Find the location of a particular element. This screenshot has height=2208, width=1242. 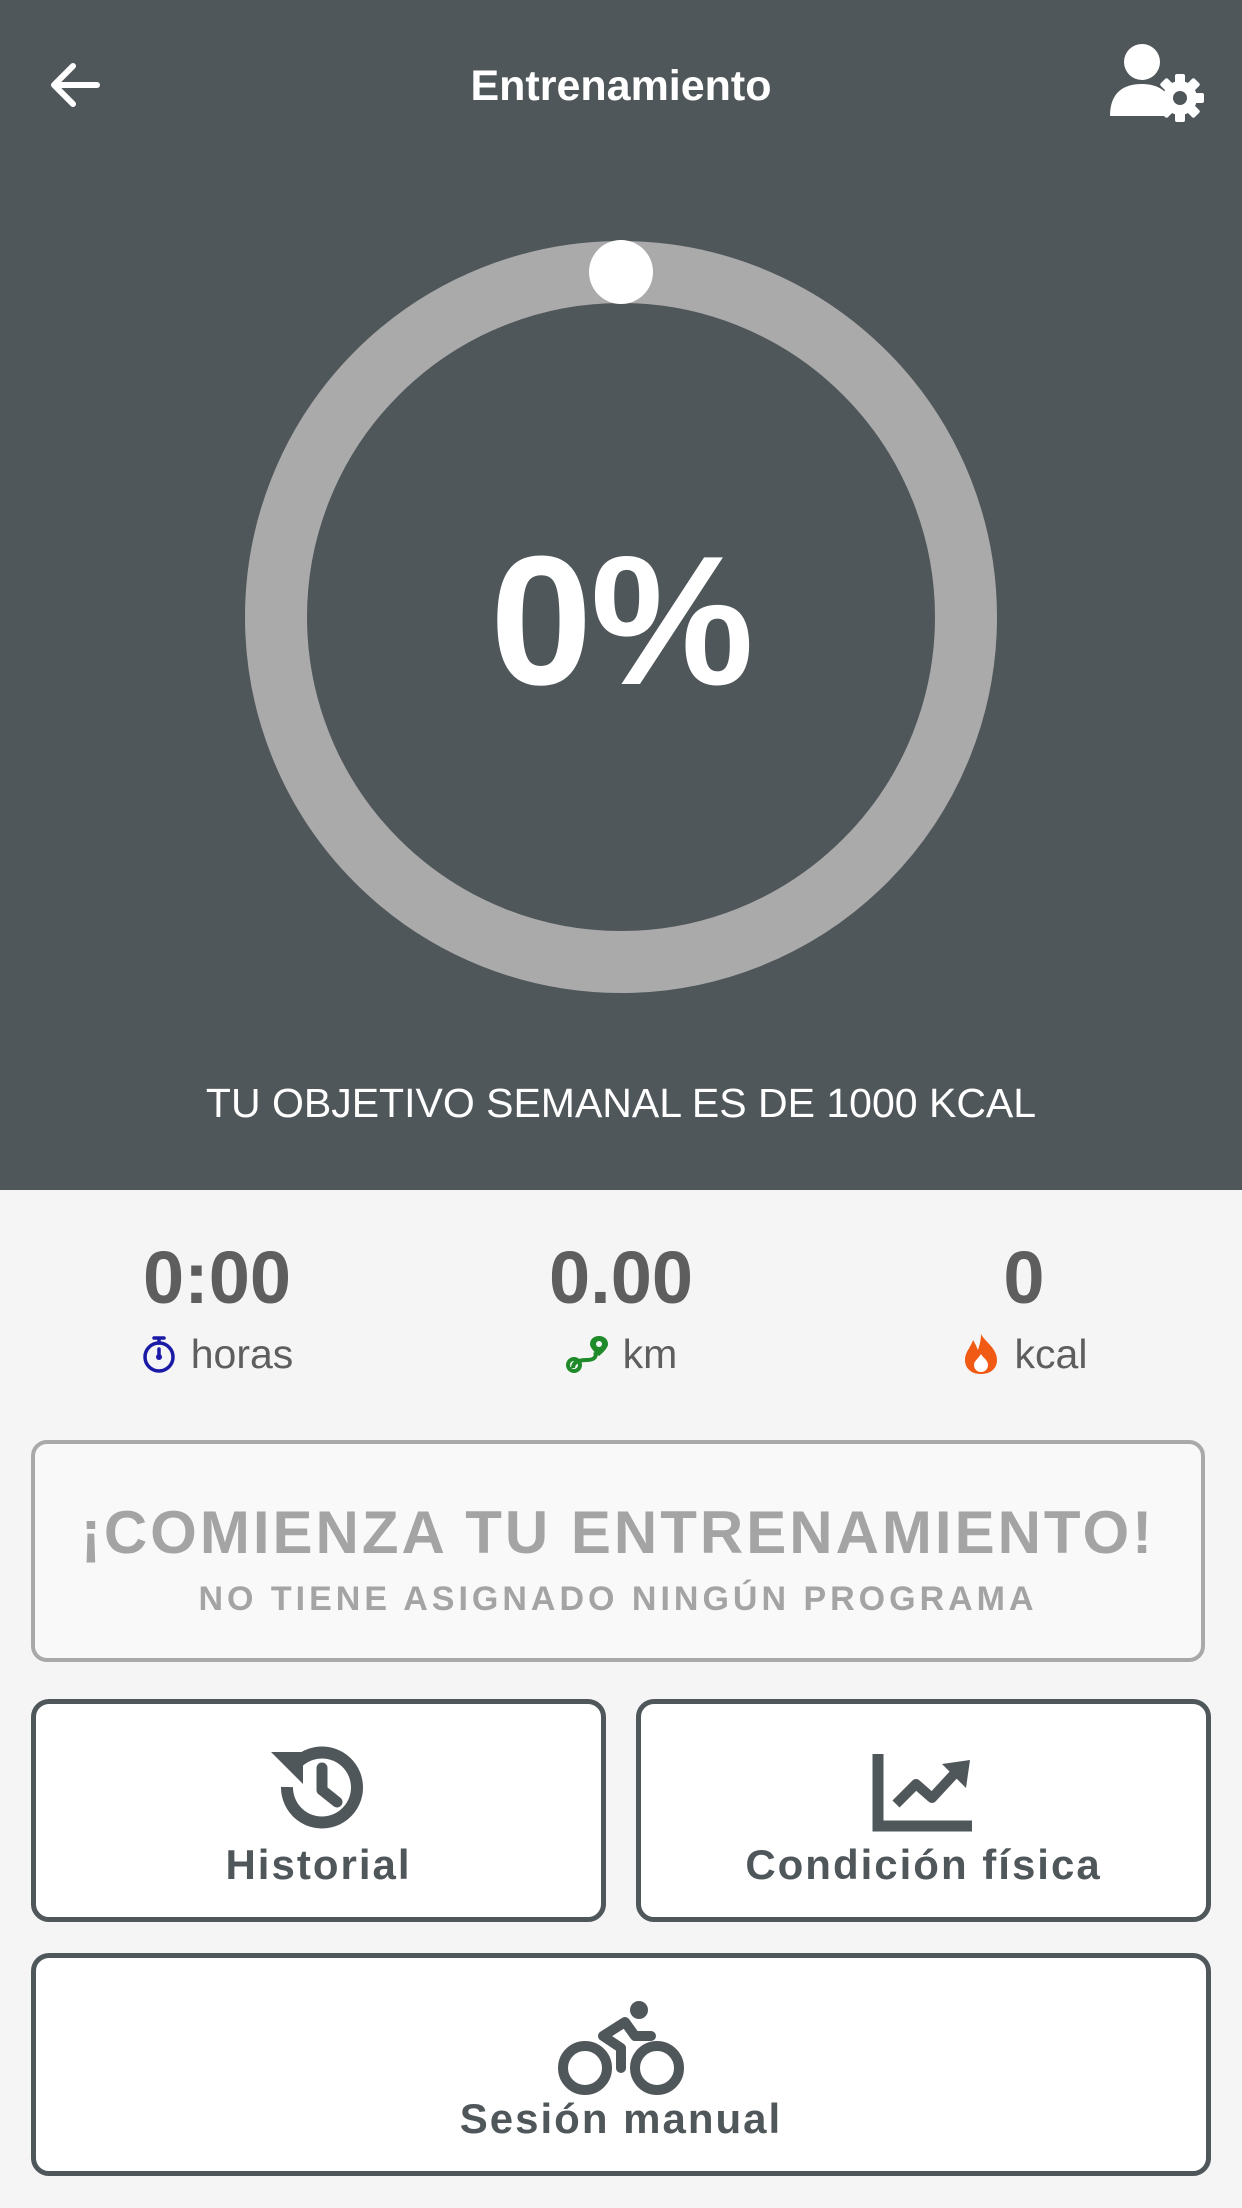

profile-settings-button is located at coordinates (1158, 85).